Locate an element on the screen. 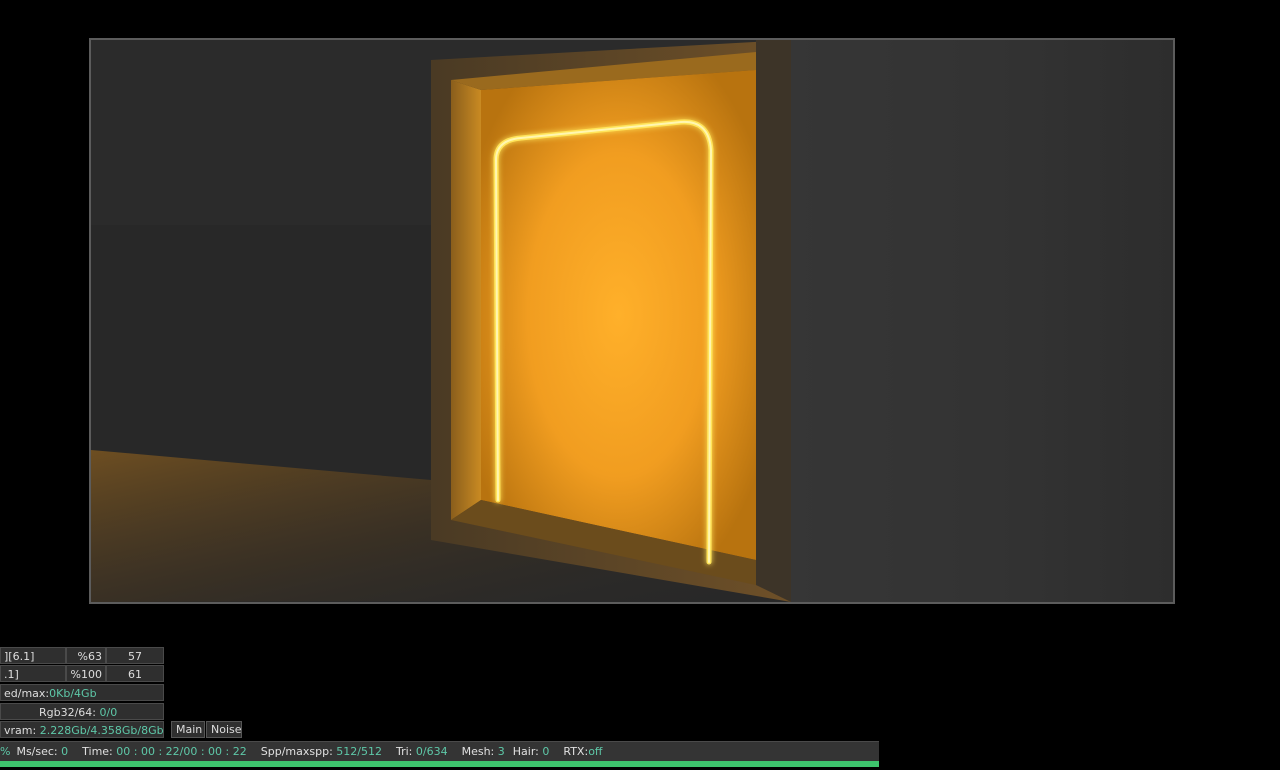 Image resolution: width=1280 pixels, height=770 pixels. tri-label: Tri: is located at coordinates (406, 751).